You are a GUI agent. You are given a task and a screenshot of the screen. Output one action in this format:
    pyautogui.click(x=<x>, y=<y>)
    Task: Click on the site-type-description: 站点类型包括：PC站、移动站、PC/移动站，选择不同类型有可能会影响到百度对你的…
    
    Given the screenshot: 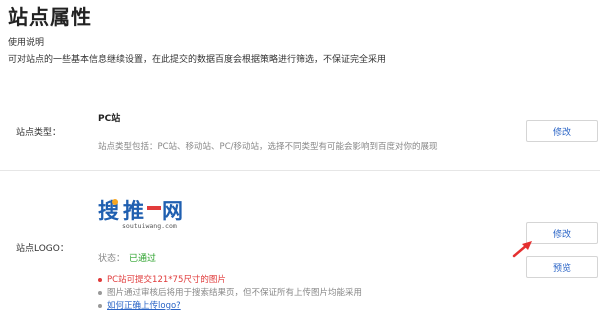 What is the action you would take?
    pyautogui.click(x=268, y=147)
    